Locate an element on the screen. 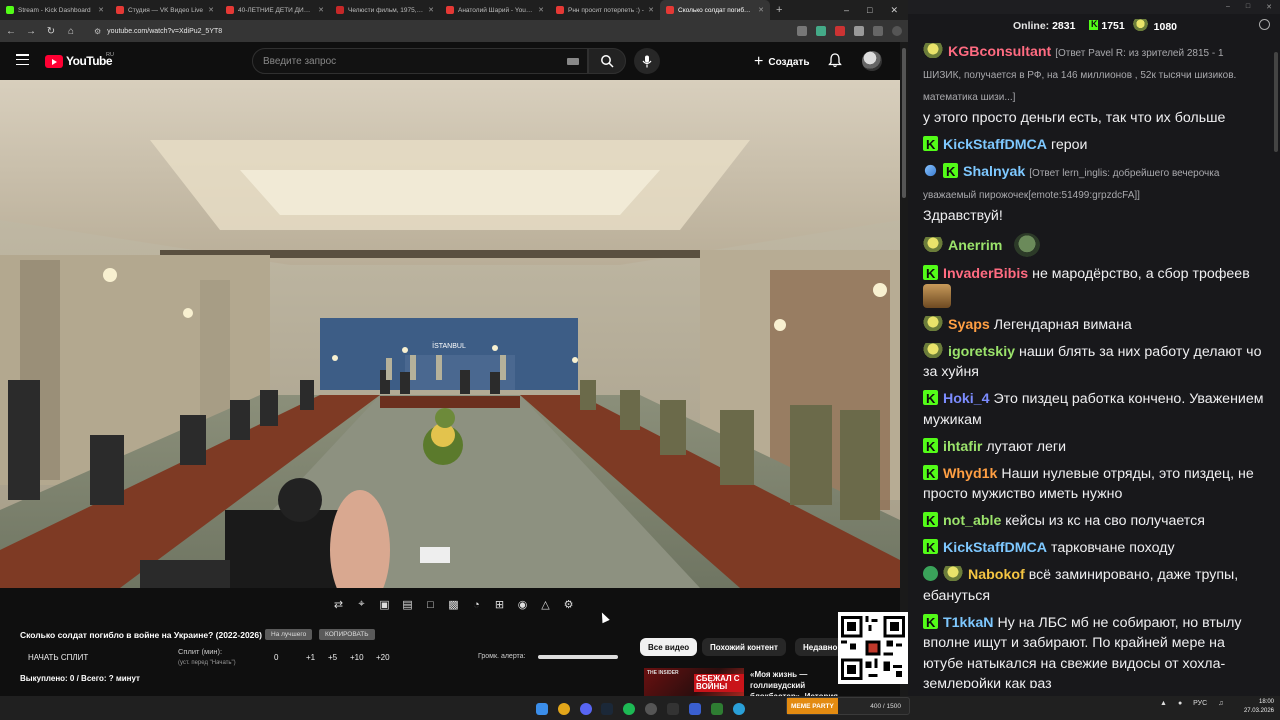 The image size is (1280, 720). best-answer-button: На лучшего is located at coordinates (289, 634).